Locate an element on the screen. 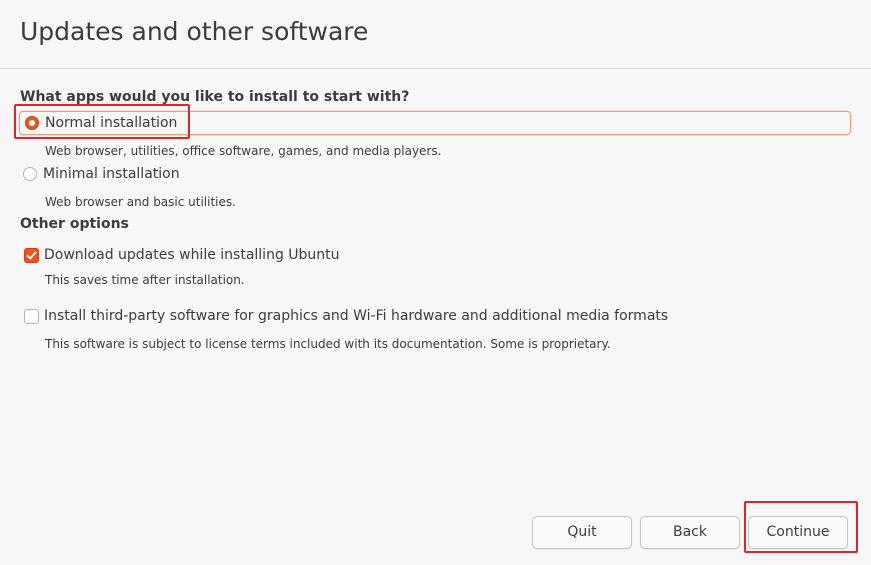  quit-button: Quit is located at coordinates (582, 532).